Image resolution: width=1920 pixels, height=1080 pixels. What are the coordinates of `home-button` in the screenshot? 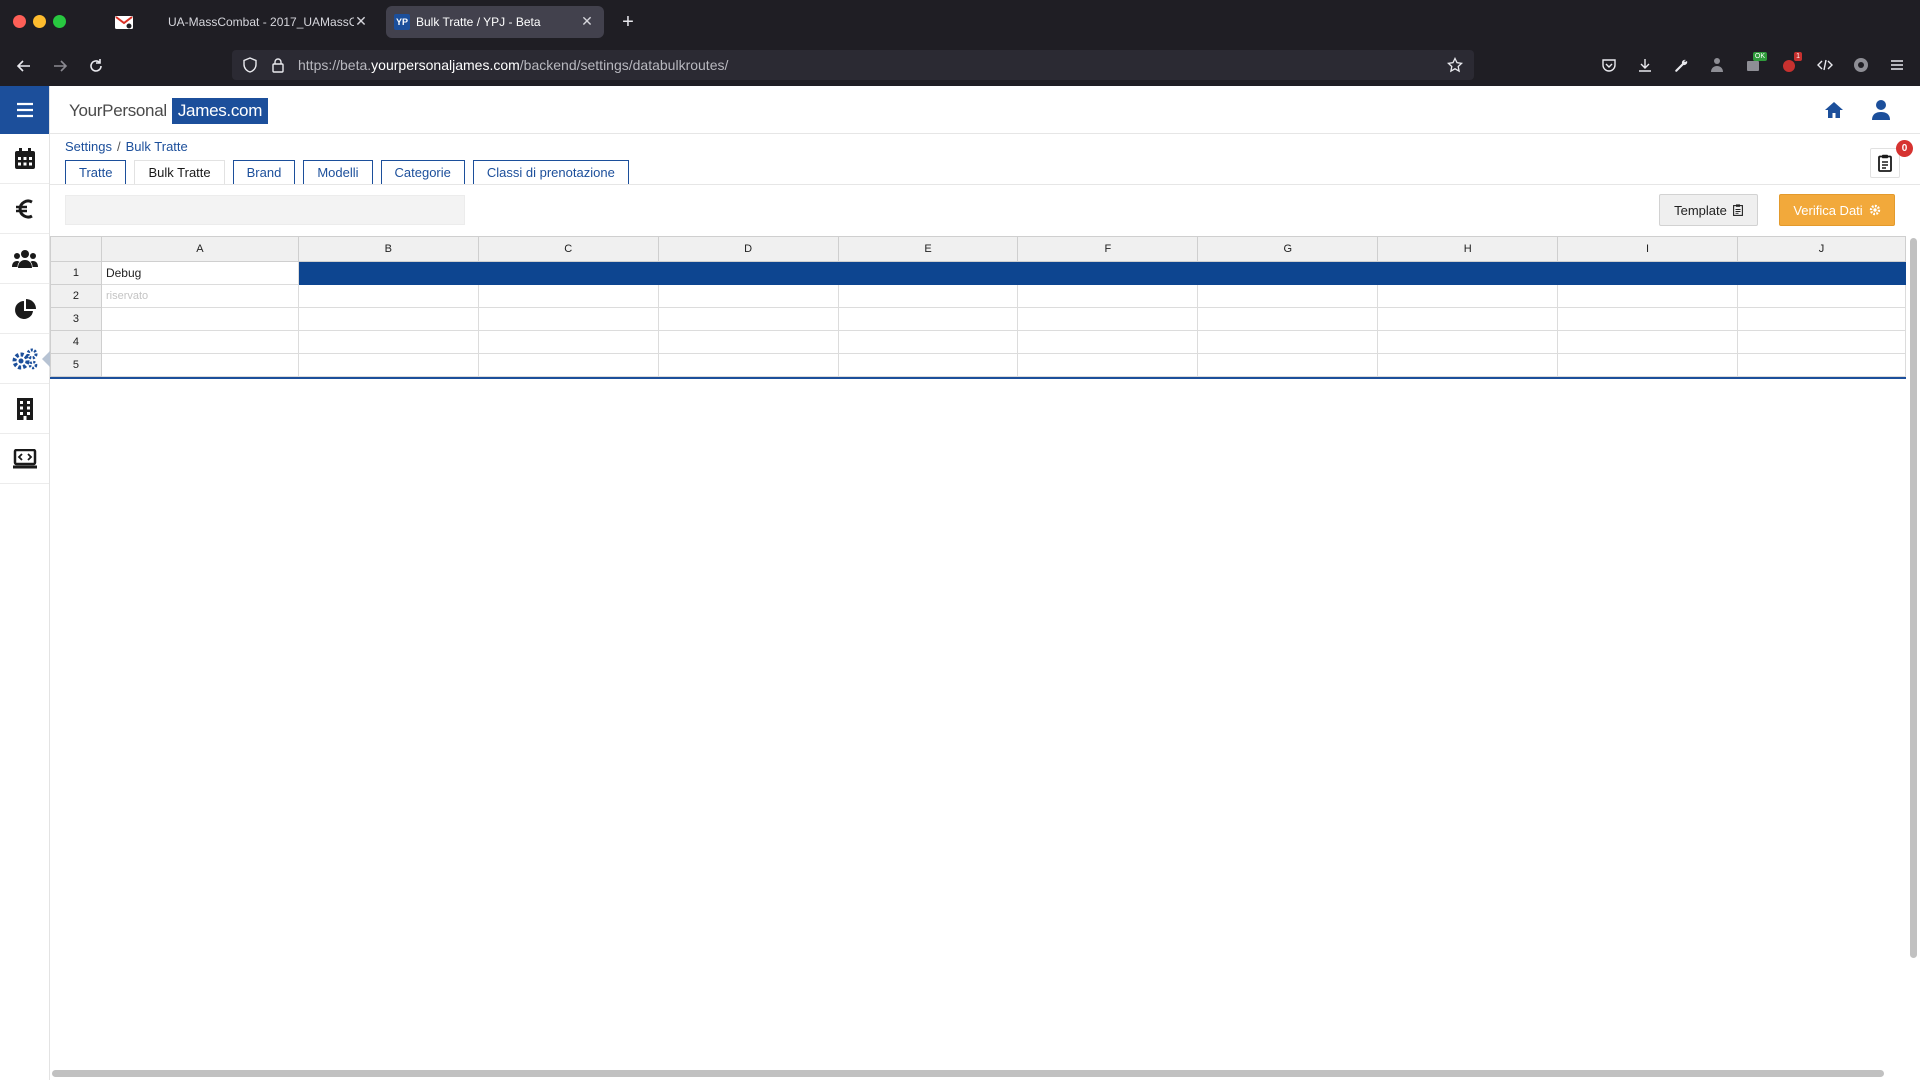 It's located at (1834, 110).